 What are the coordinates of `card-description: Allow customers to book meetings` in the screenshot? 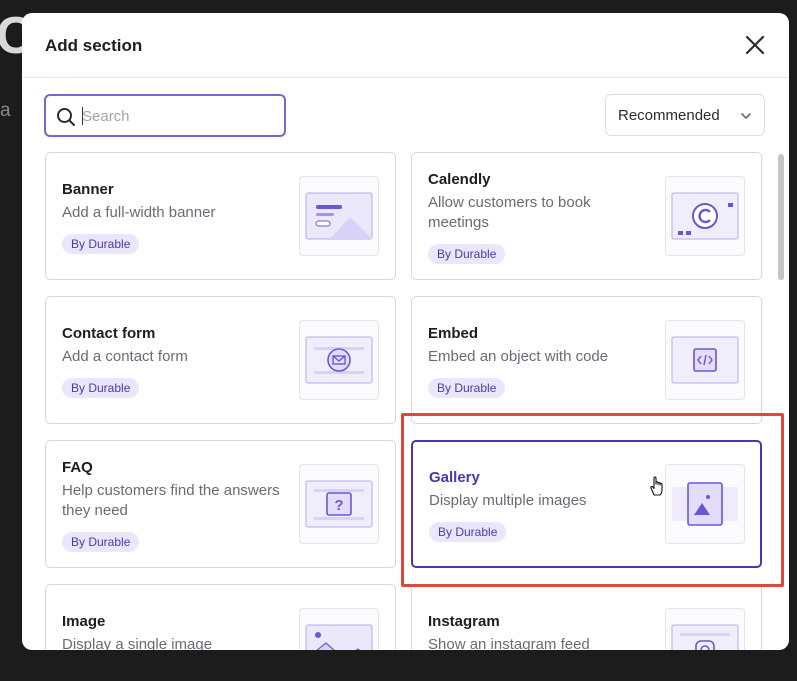 It's located at (509, 212).